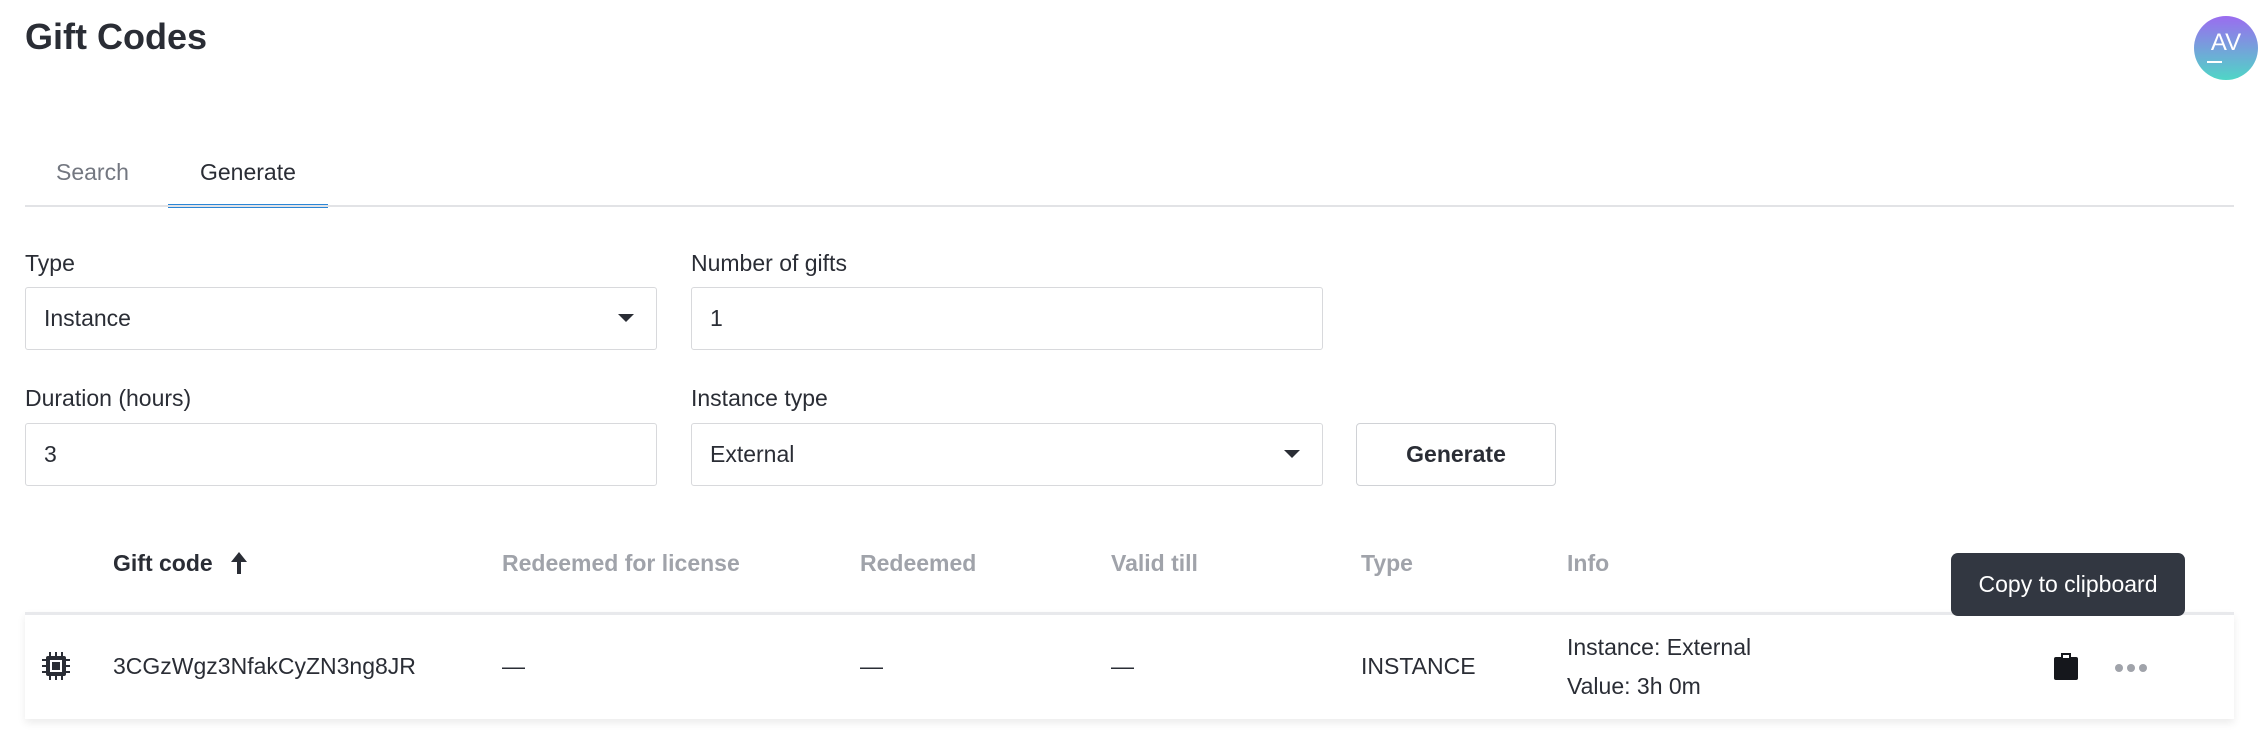 This screenshot has height=744, width=2262. What do you see at coordinates (2133, 668) in the screenshot?
I see `more-actions-icon` at bounding box center [2133, 668].